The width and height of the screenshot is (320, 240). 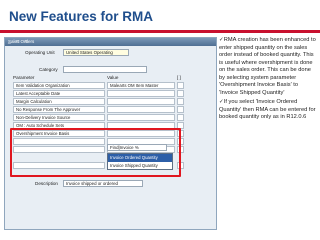 What do you see at coordinates (59, 93) in the screenshot?
I see `parameter-name: Latest Acceptable Date` at bounding box center [59, 93].